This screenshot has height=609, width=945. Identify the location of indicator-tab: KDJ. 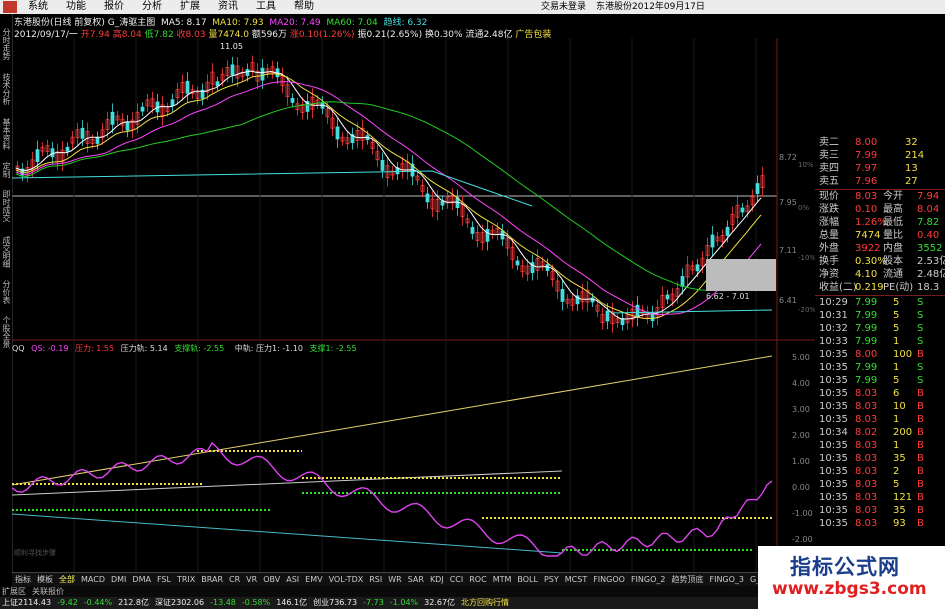
(437, 579).